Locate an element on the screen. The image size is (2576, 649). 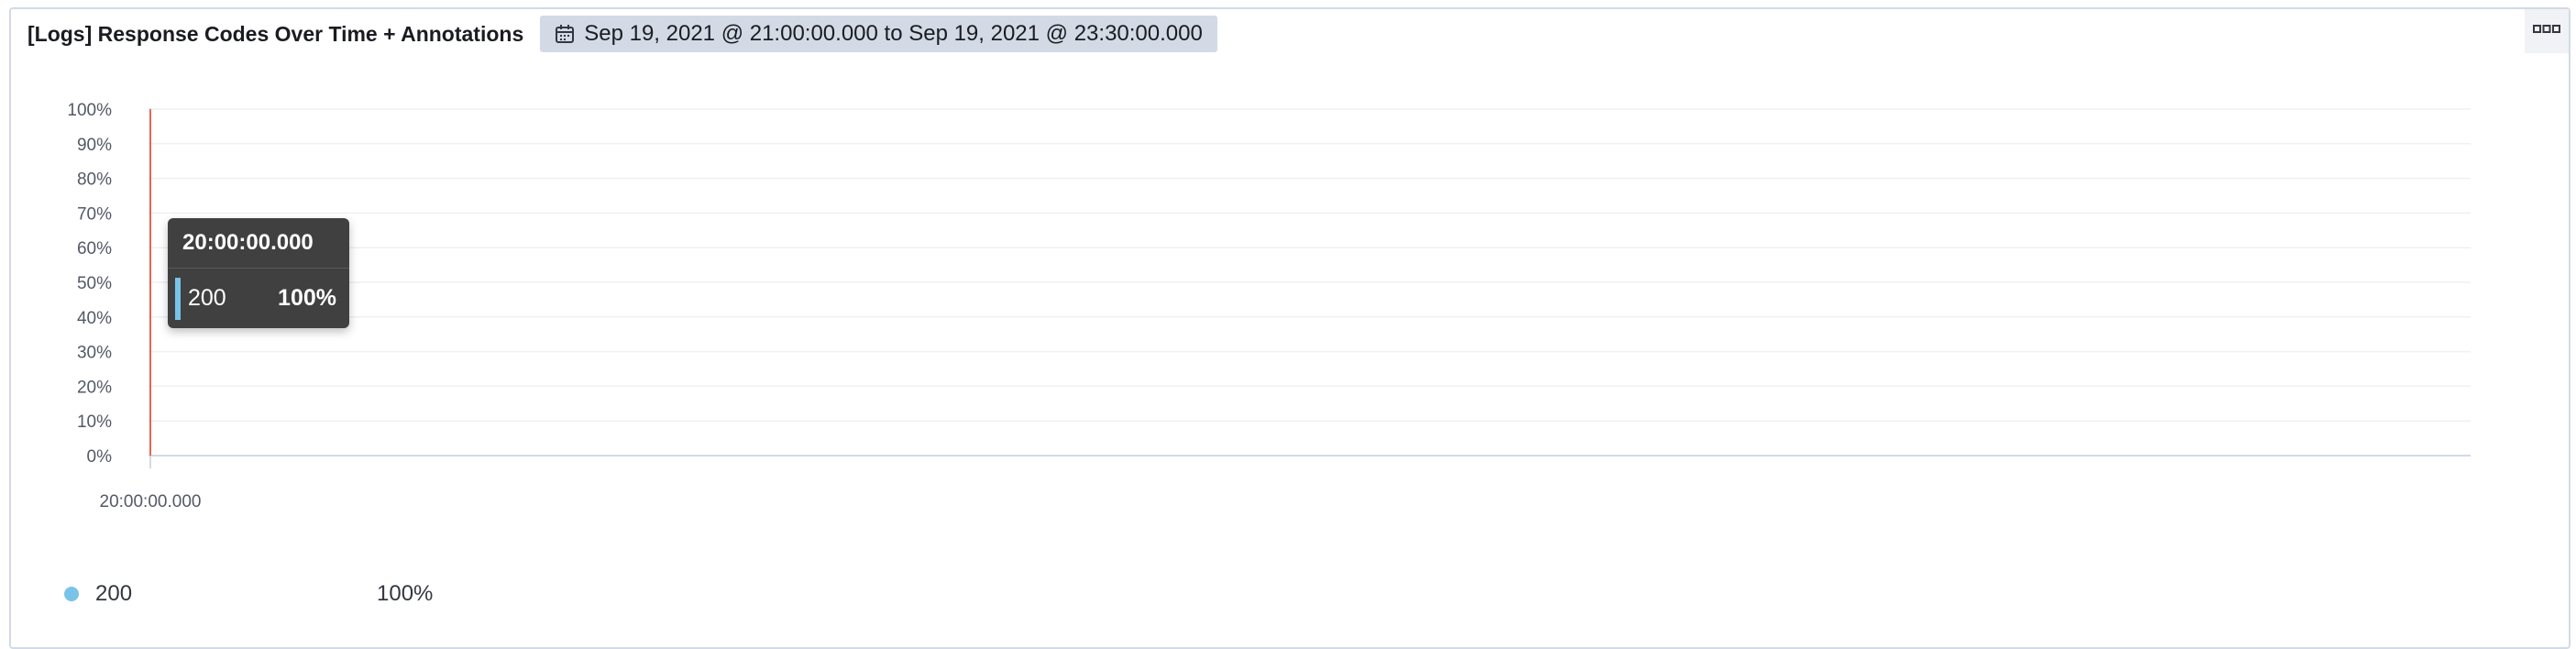
legend-item-200: 200 is located at coordinates (98, 594).